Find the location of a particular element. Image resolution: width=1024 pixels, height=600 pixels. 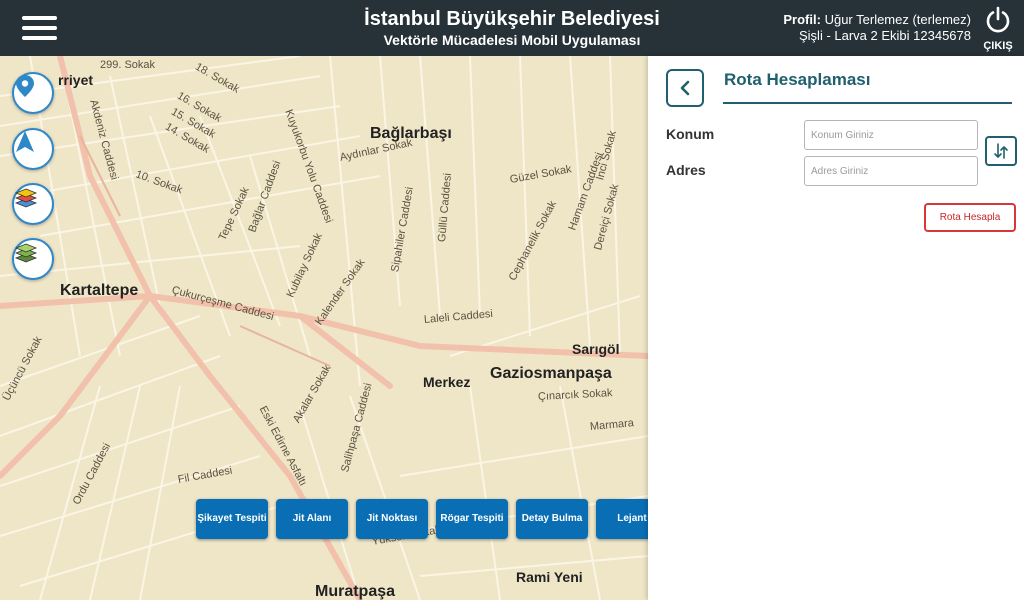

navigation-arrow-icon is located at coordinates (25, 141).